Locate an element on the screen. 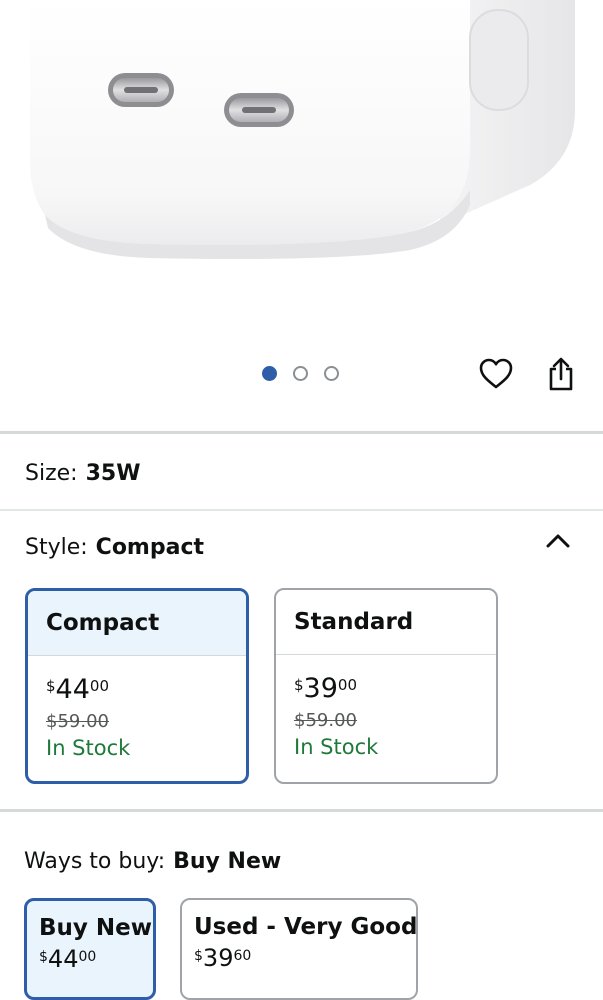  buy-option-used-very-good: Used - Very Good $39 60 is located at coordinates (299, 949).